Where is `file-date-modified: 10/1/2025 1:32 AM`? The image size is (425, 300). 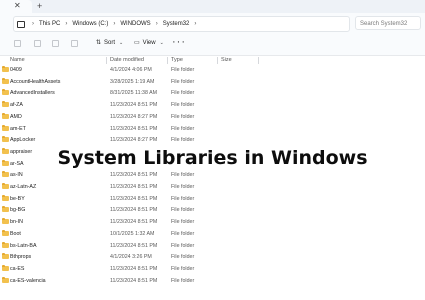 file-date-modified: 10/1/2025 1:32 AM is located at coordinates (132, 233).